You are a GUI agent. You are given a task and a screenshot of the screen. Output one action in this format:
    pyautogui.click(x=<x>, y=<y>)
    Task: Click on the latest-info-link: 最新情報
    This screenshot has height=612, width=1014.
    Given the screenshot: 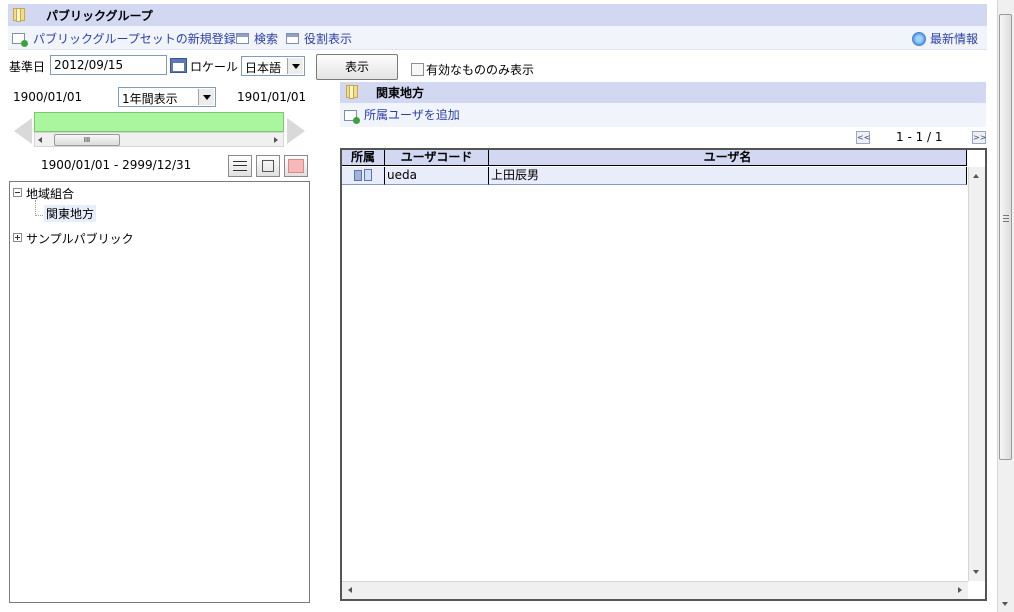 What is the action you would take?
    pyautogui.click(x=954, y=38)
    